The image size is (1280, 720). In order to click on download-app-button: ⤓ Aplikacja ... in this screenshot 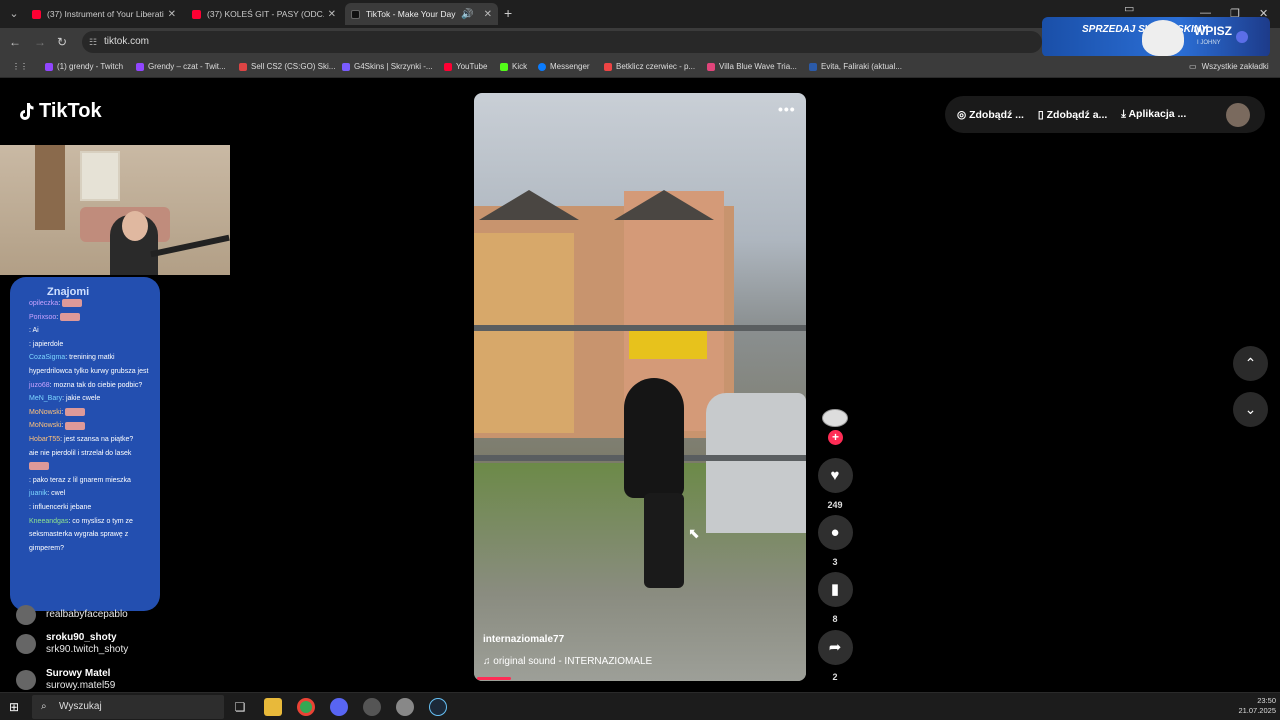, I will do `click(1153, 114)`.